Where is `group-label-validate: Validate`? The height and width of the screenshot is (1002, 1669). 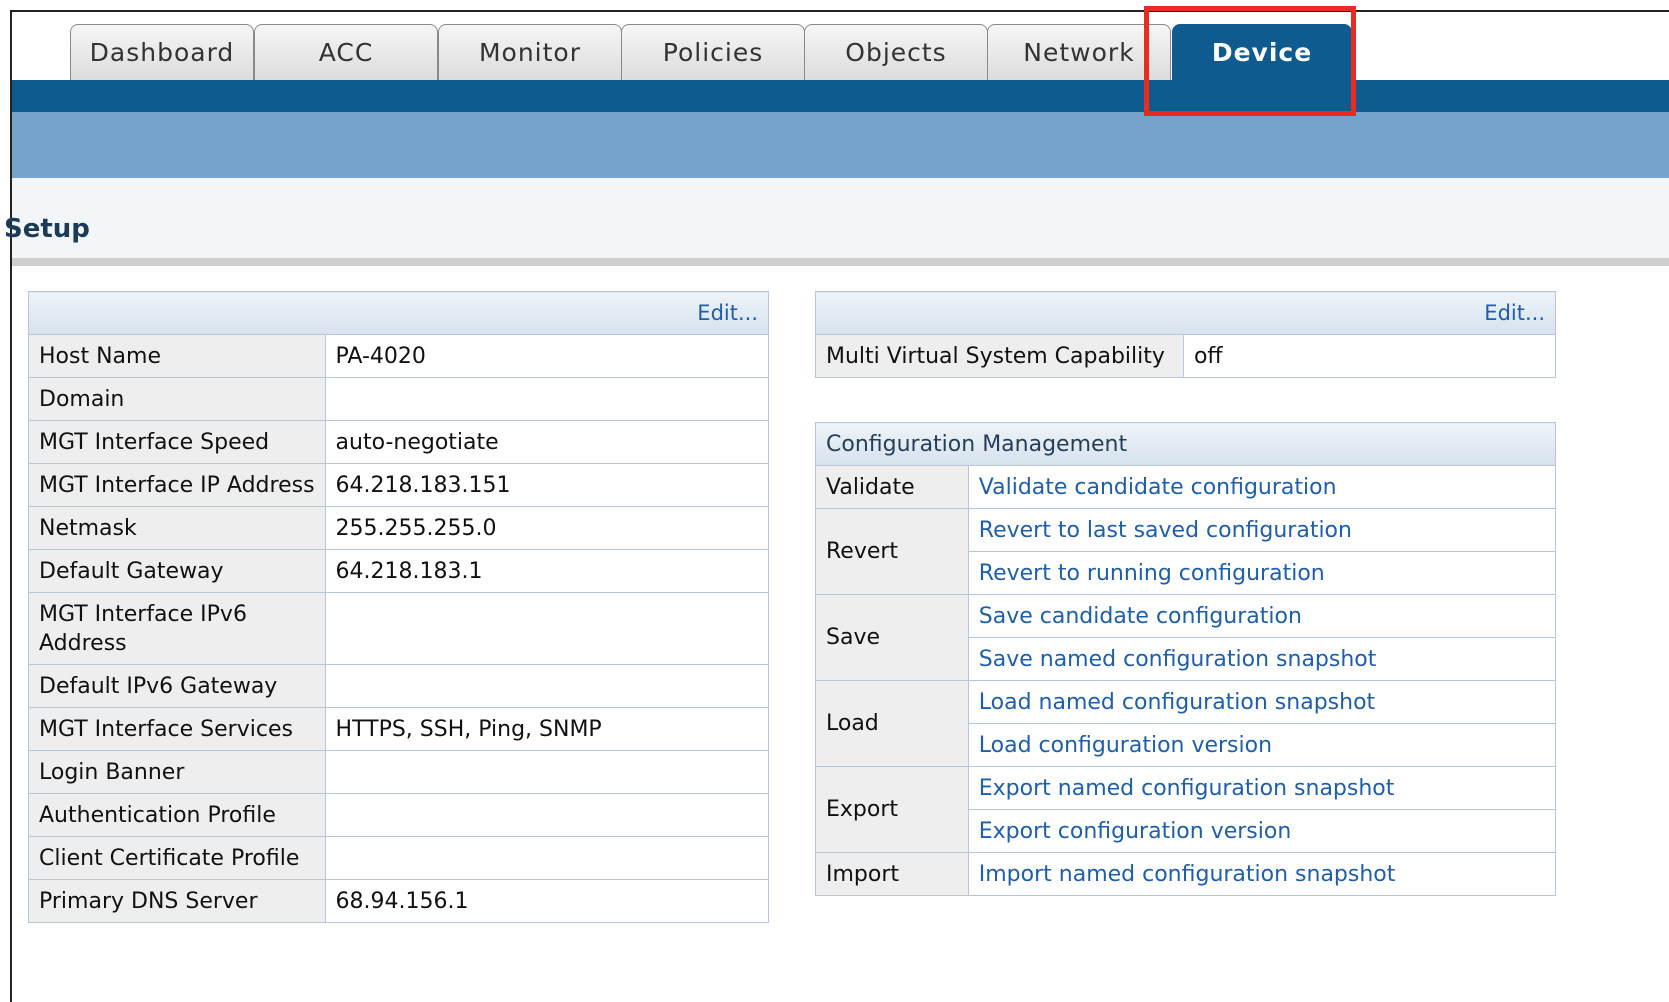 group-label-validate: Validate is located at coordinates (892, 487).